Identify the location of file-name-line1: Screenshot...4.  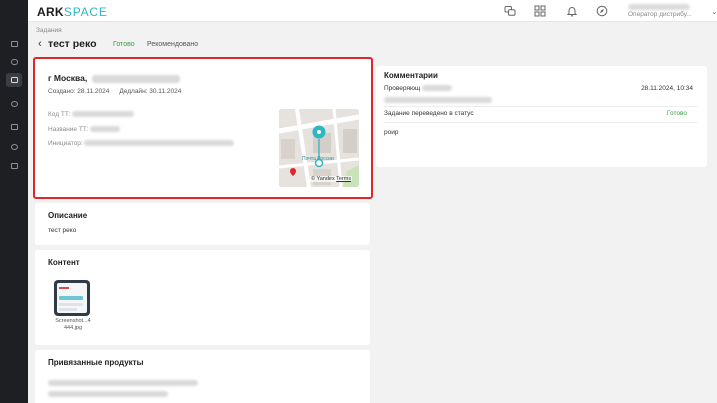
(73, 321).